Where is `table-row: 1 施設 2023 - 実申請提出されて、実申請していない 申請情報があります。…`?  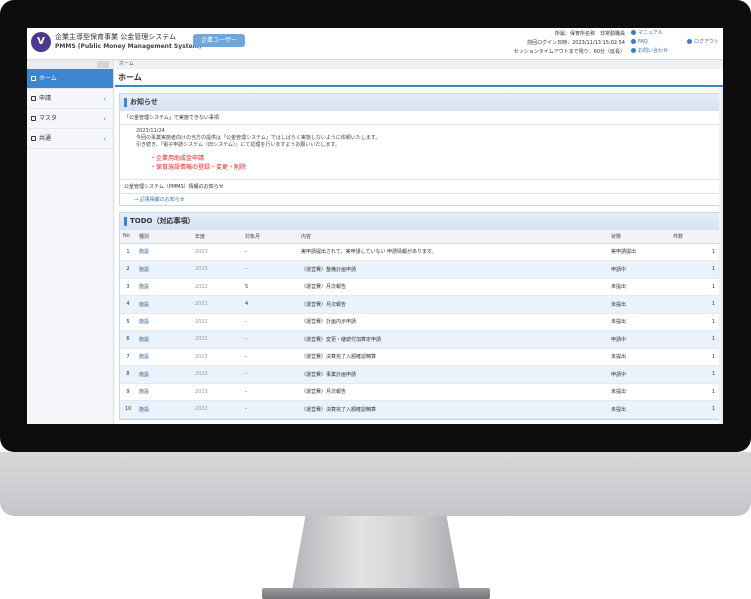
table-row: 1 施設 2023 - 実申請提出されて、実申請していない 申請情報があります。… is located at coordinates (420, 252).